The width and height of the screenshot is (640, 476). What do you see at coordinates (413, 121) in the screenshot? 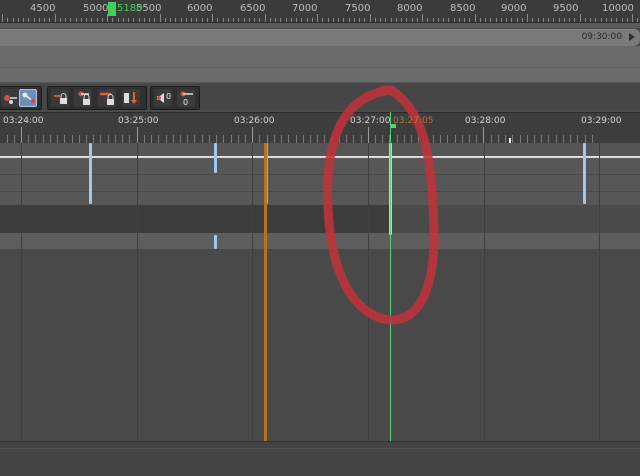
I see `current-time: 03:27:05` at bounding box center [413, 121].